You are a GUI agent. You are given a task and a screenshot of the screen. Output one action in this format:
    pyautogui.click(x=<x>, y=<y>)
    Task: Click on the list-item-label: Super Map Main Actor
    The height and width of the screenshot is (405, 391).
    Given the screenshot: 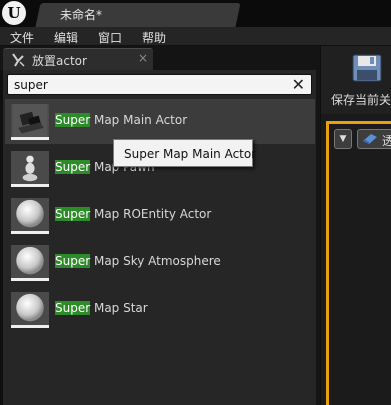 What is the action you would take?
    pyautogui.click(x=121, y=120)
    